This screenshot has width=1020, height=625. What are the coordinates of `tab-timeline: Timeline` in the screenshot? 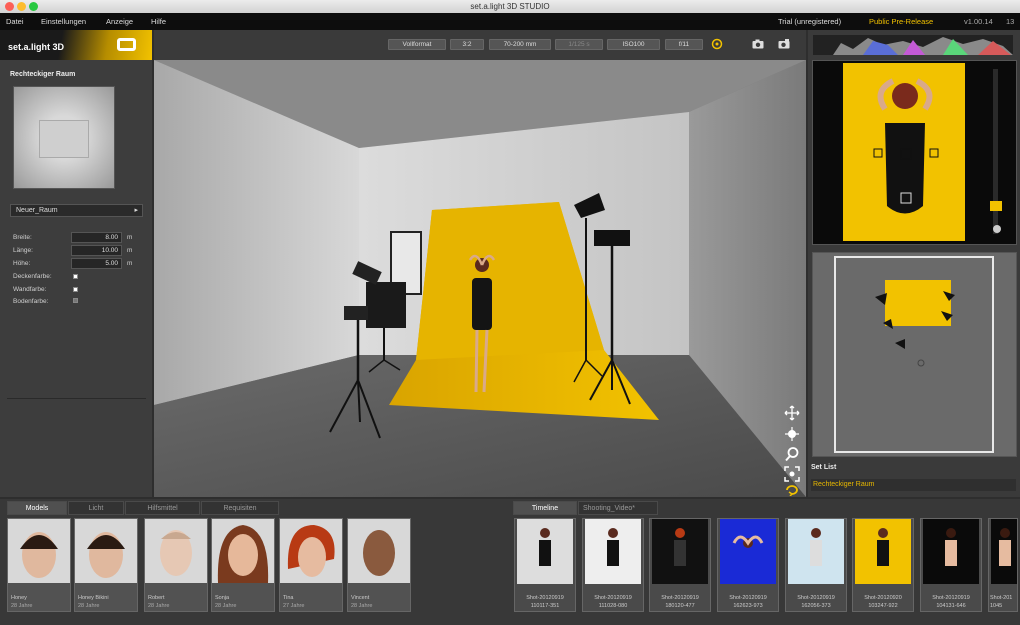 It's located at (545, 508).